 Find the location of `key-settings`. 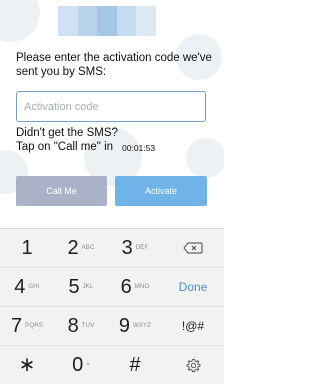

key-settings is located at coordinates (193, 365).